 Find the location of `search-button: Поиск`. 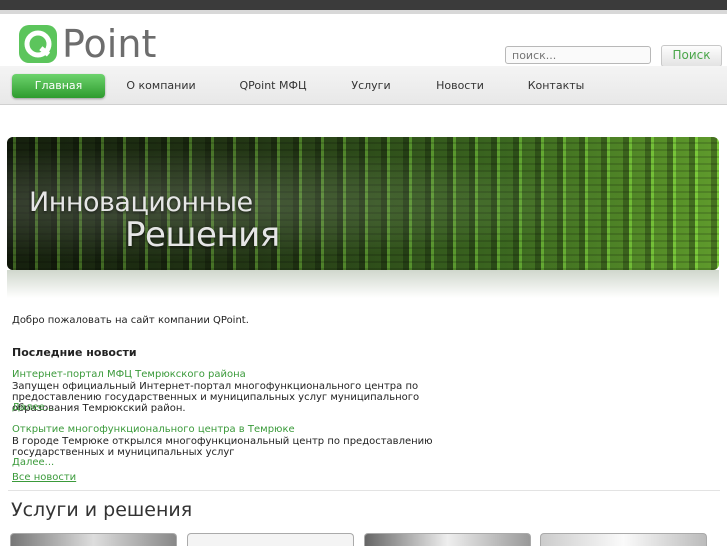

search-button: Поиск is located at coordinates (691, 56).